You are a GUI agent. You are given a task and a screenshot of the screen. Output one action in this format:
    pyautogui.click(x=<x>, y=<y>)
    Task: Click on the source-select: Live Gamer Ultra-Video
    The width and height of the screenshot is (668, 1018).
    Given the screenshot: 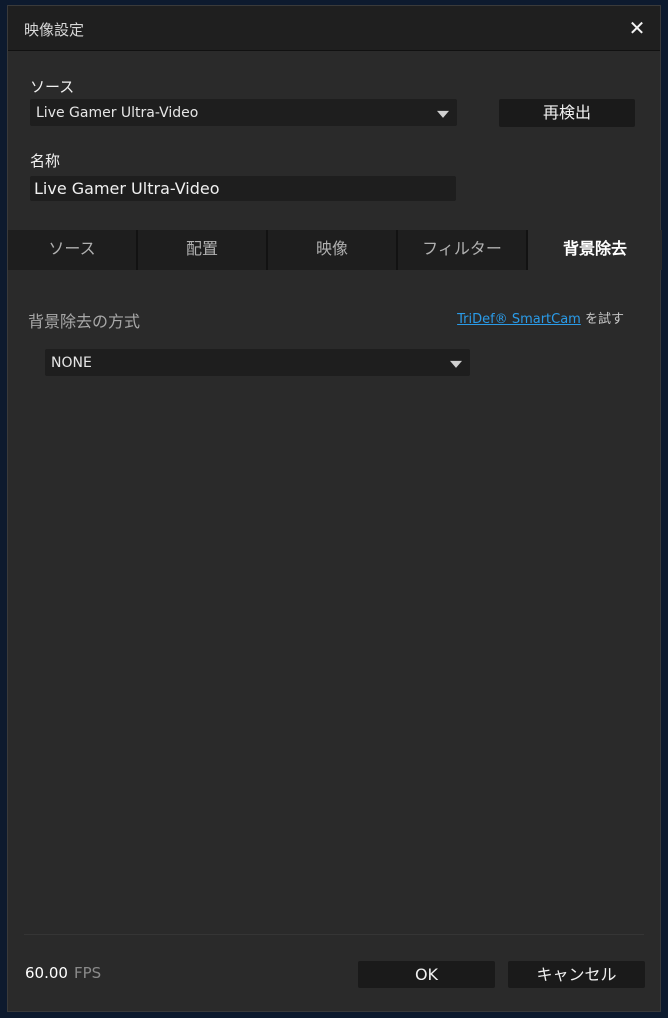 What is the action you would take?
    pyautogui.click(x=243, y=112)
    